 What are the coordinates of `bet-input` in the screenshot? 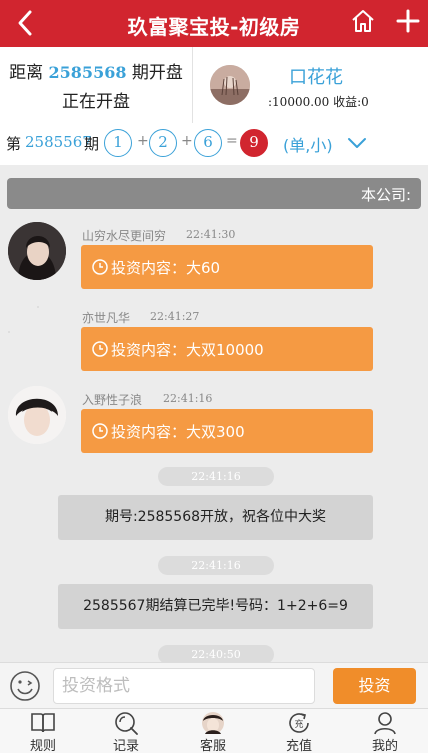 It's located at (184, 686).